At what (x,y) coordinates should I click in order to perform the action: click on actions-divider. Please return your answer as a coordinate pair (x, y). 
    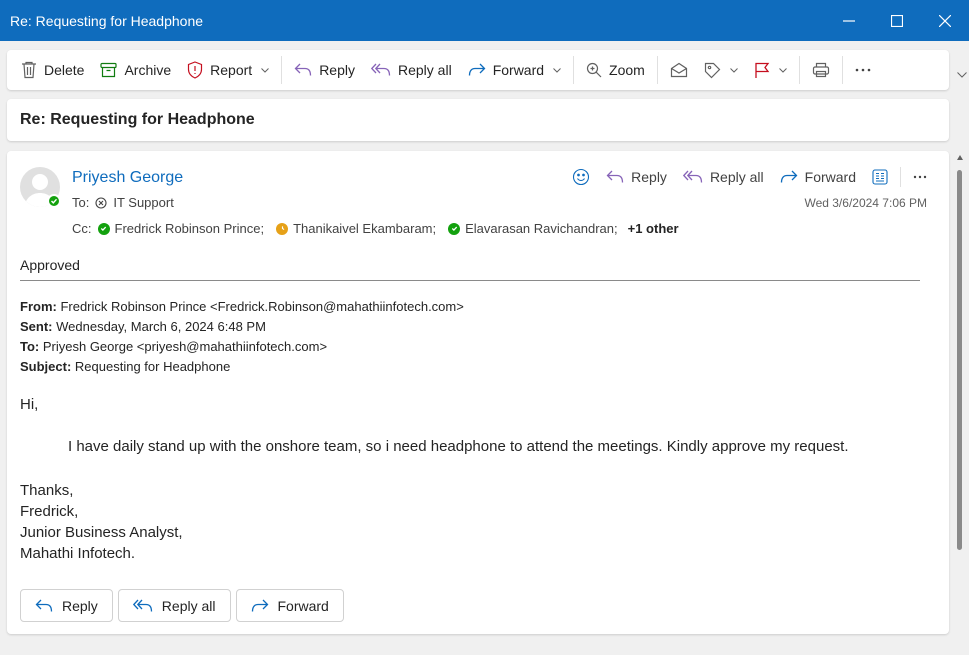
    Looking at the image, I should click on (900, 177).